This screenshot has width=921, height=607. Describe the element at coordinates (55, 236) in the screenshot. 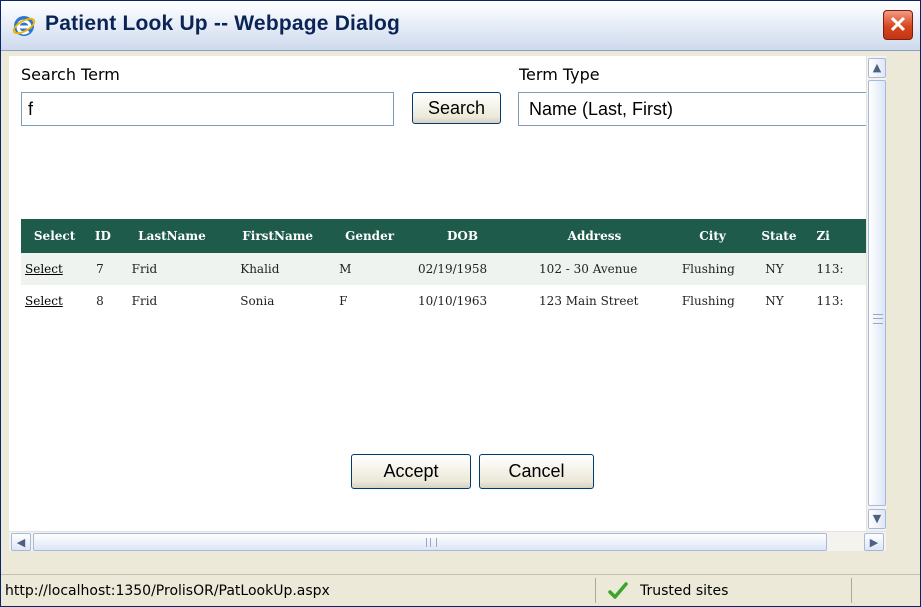

I see `column-header-select: Select` at that location.